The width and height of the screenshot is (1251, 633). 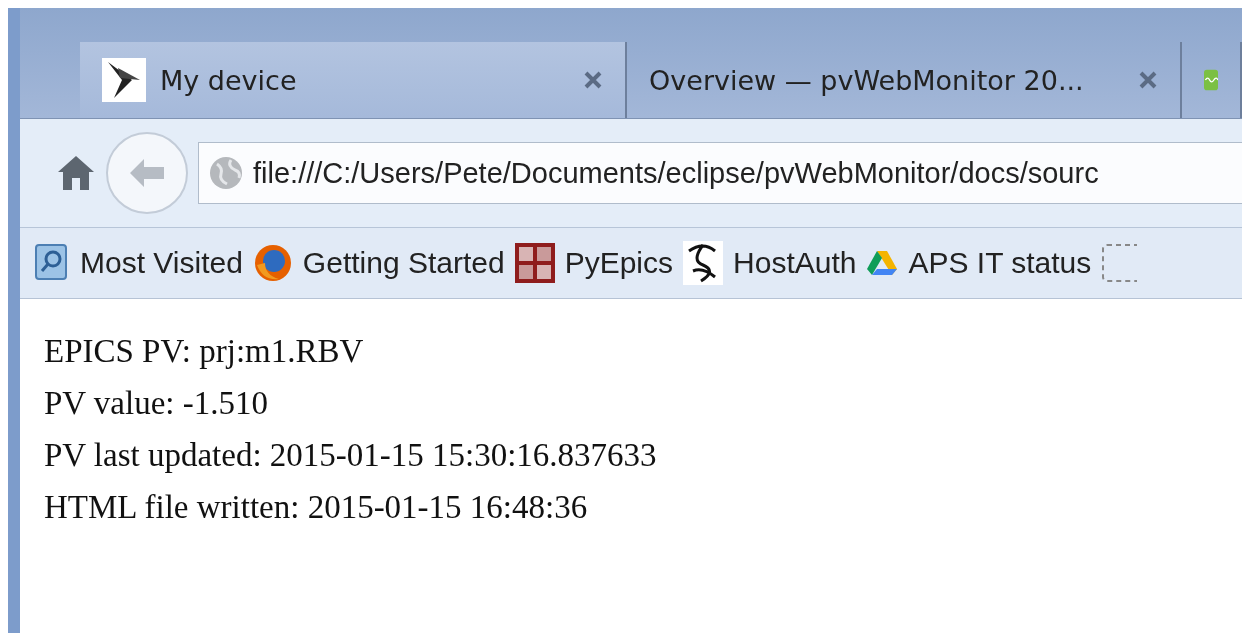 I want to click on bookmark-link: Most Visited, so click(x=138, y=263).